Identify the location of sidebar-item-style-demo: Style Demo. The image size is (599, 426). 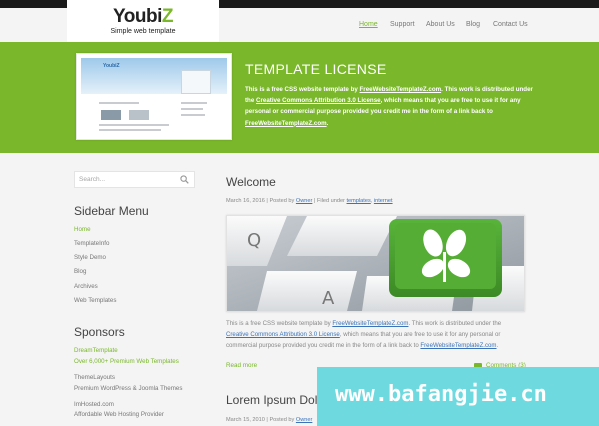
(90, 257).